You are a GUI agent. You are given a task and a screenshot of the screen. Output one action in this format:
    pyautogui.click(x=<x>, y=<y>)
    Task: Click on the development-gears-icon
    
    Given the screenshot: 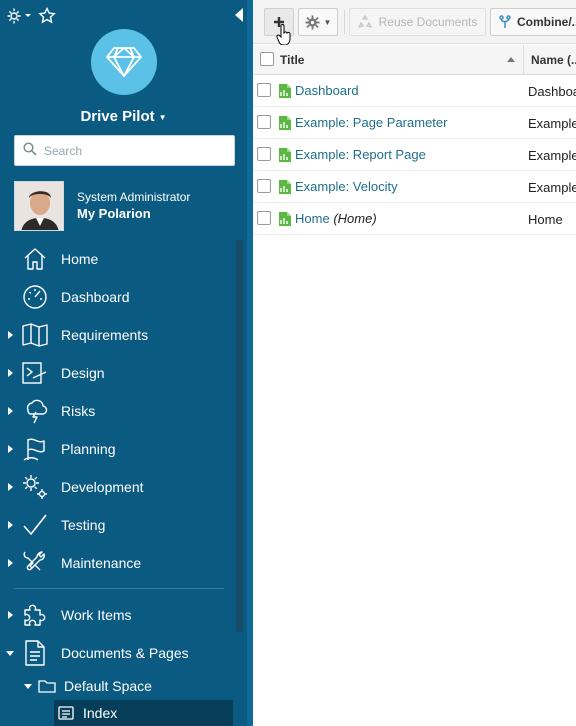 What is the action you would take?
    pyautogui.click(x=35, y=487)
    